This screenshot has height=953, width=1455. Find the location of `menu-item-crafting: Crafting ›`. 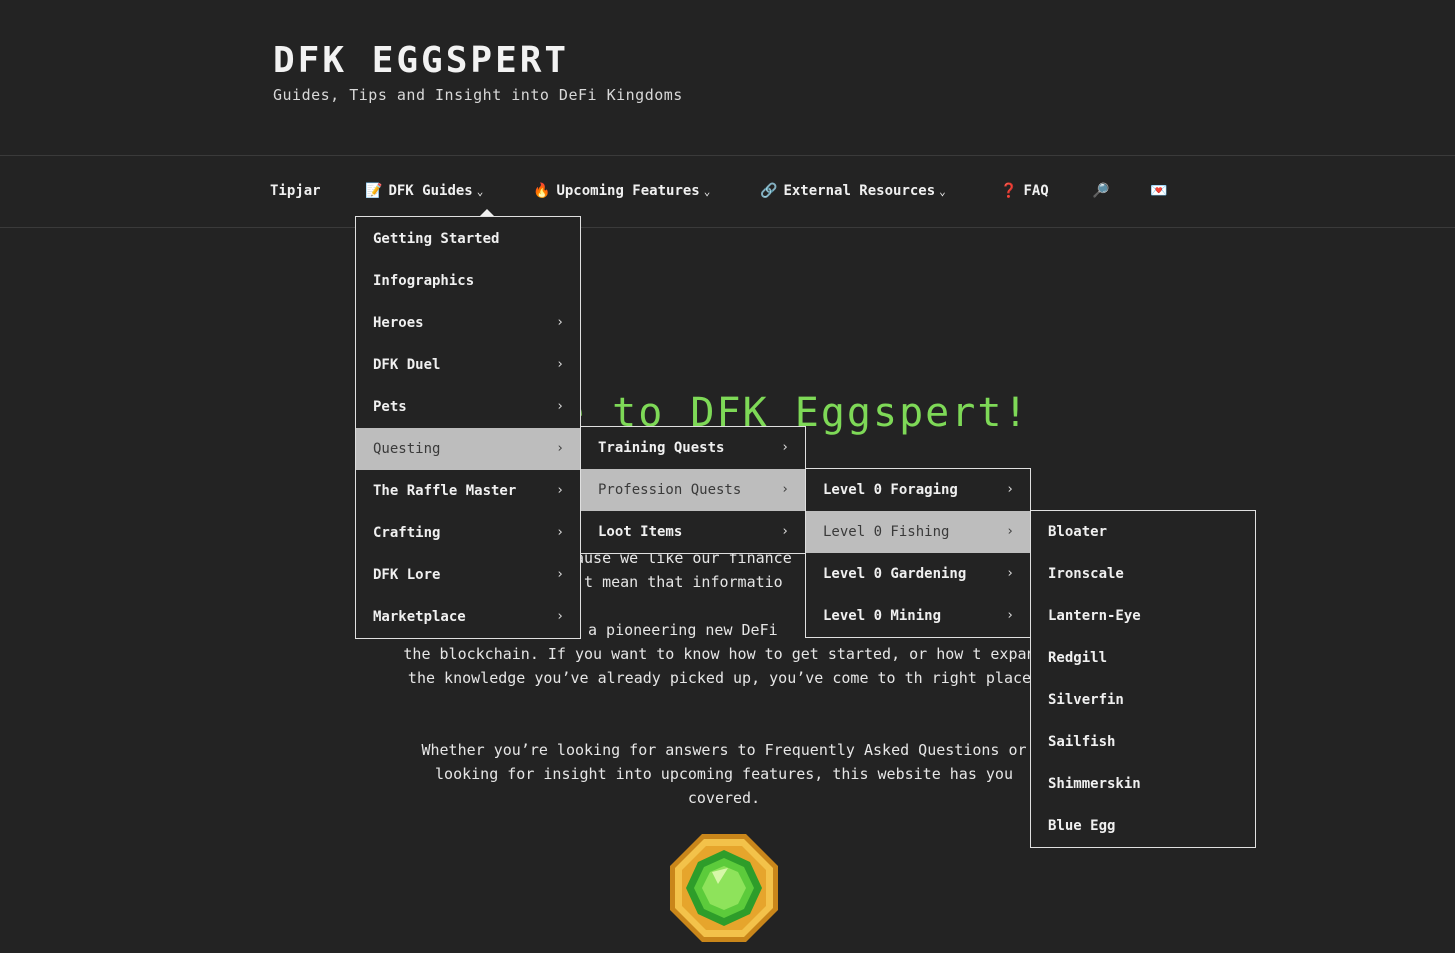

menu-item-crafting: Crafting › is located at coordinates (468, 533).